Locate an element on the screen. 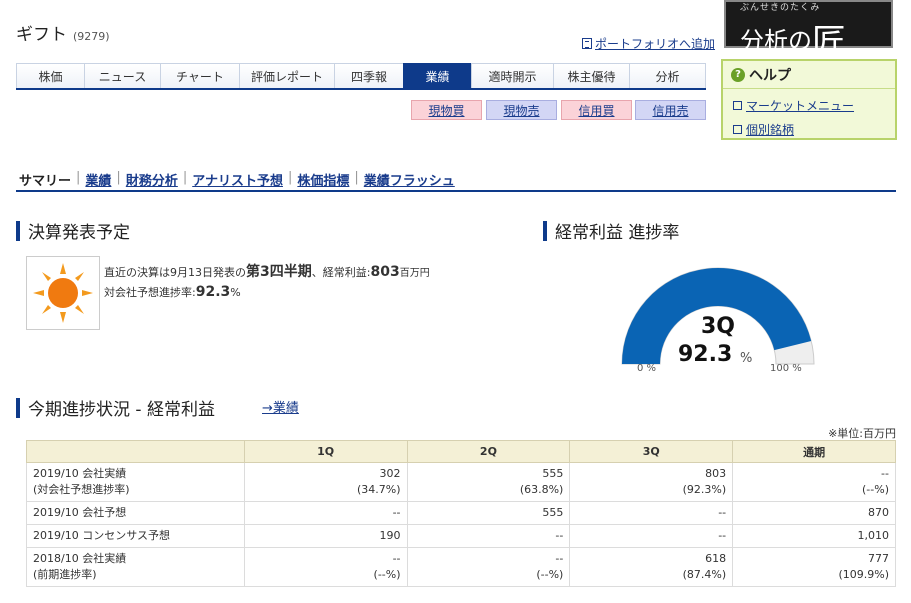  row-label-main: 2018/10 会社実績 is located at coordinates (80, 558).